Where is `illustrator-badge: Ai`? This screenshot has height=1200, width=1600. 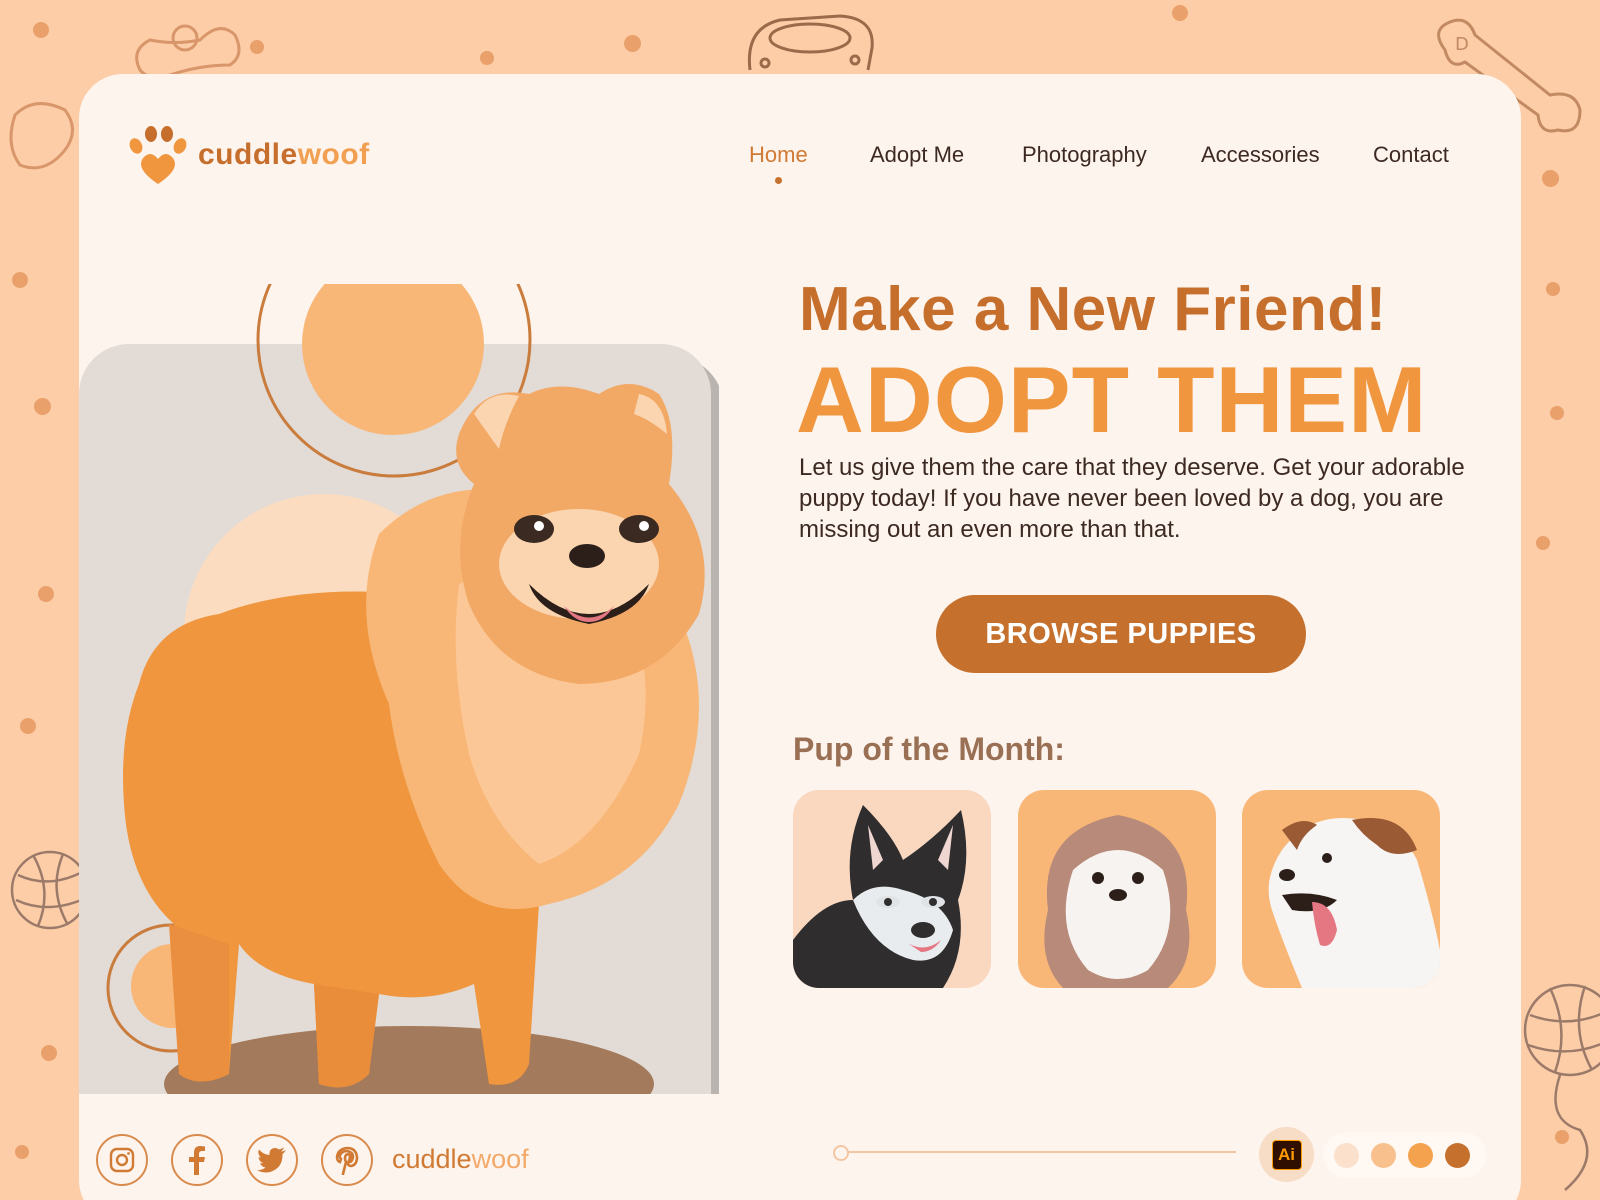
illustrator-badge: Ai is located at coordinates (1286, 1154).